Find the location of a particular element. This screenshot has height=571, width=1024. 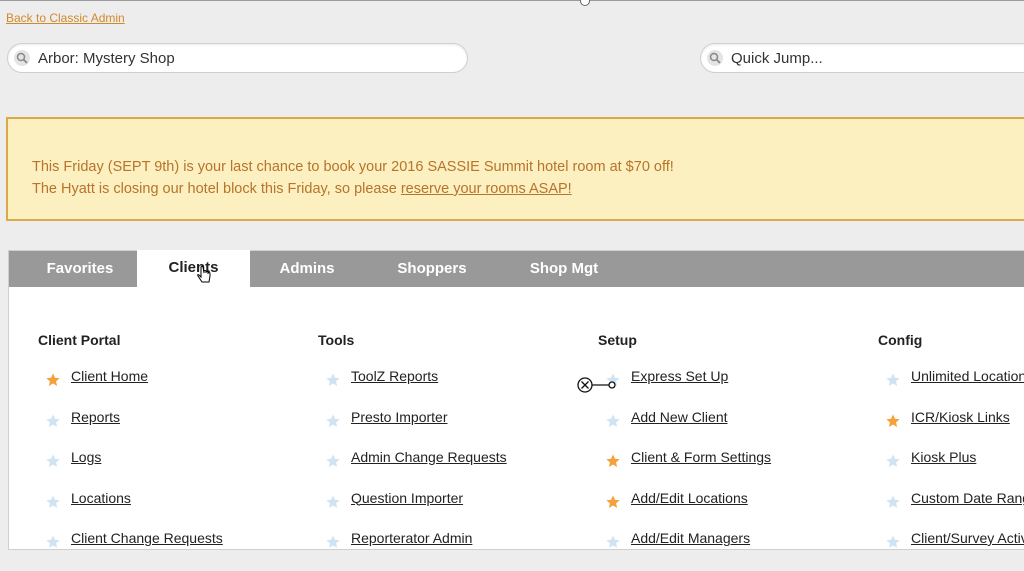

quick-jump-box is located at coordinates (862, 58).